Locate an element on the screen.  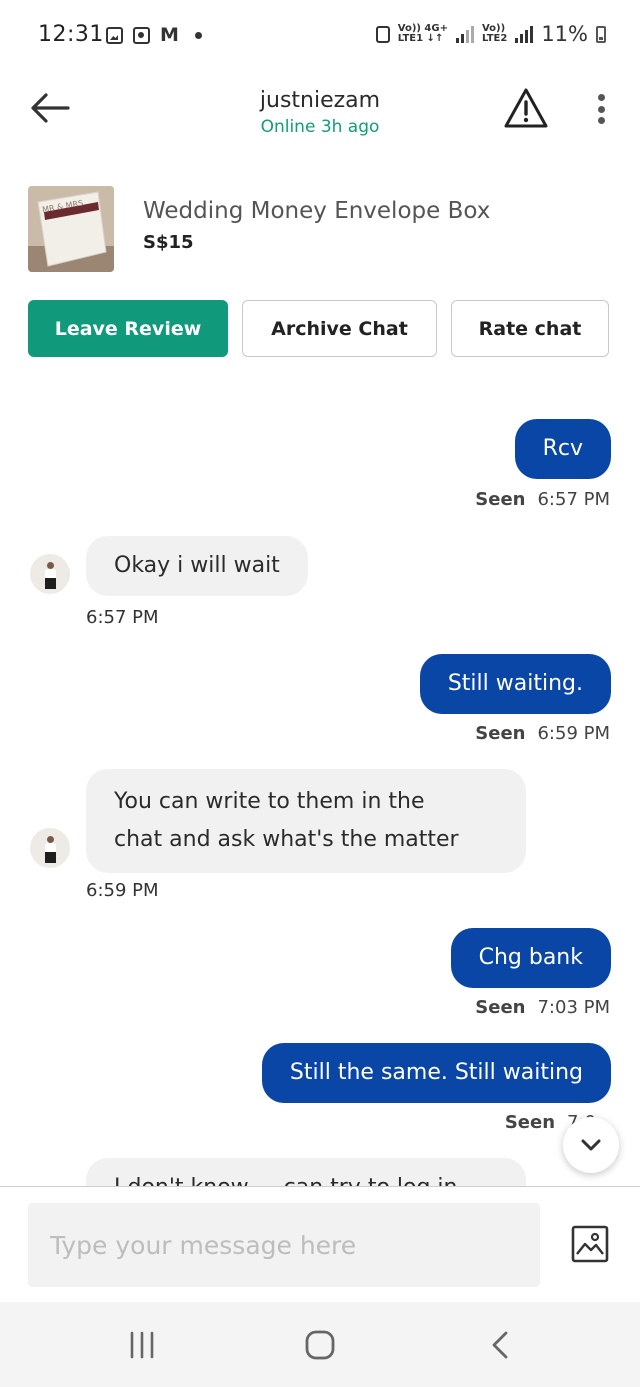
gmail-notification-icon: M is located at coordinates (169, 35).